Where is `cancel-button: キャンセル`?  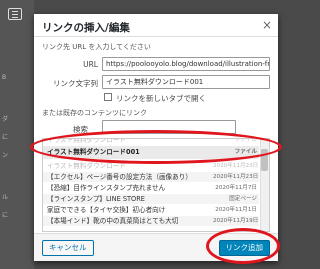
cancel-button: キャンセル is located at coordinates (68, 248).